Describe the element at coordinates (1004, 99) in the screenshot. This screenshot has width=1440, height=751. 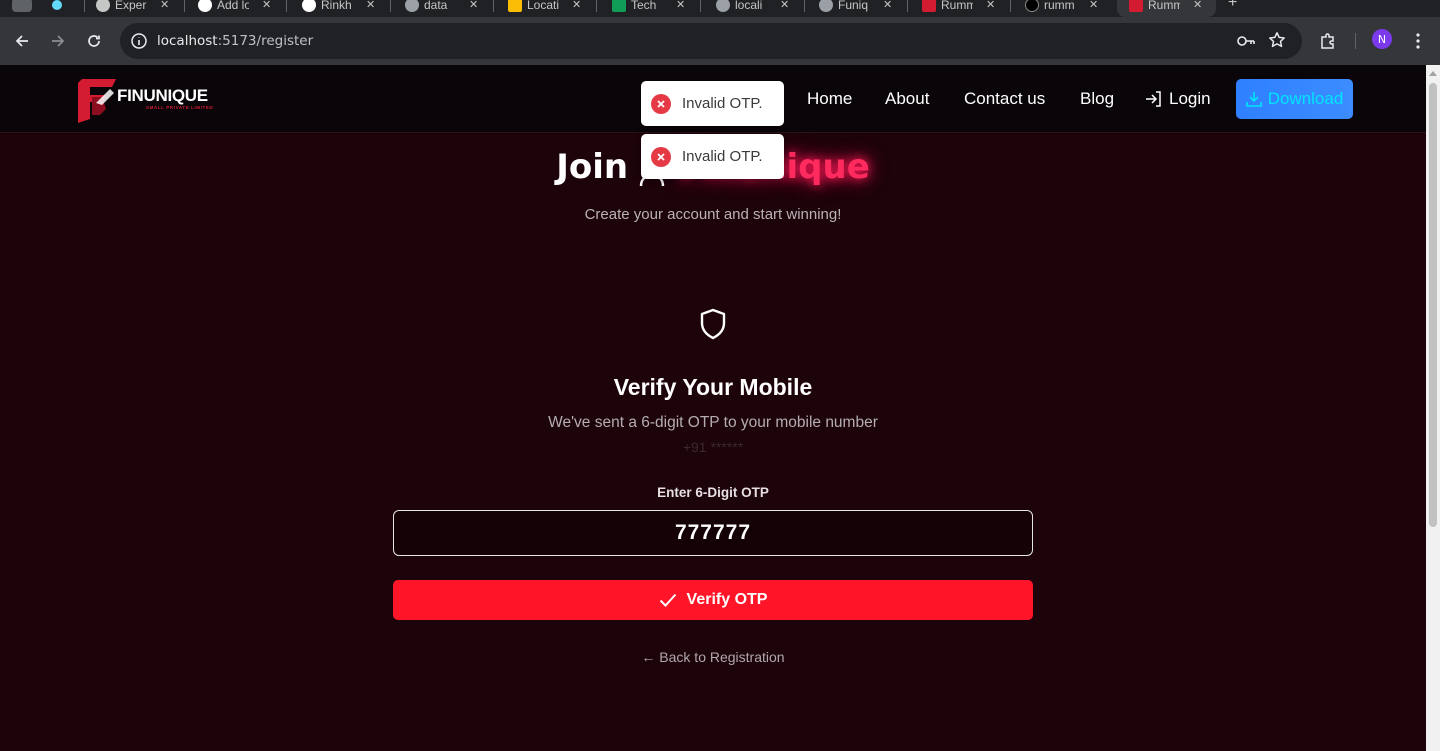
I see `nav-link-contact: Contact us` at that location.